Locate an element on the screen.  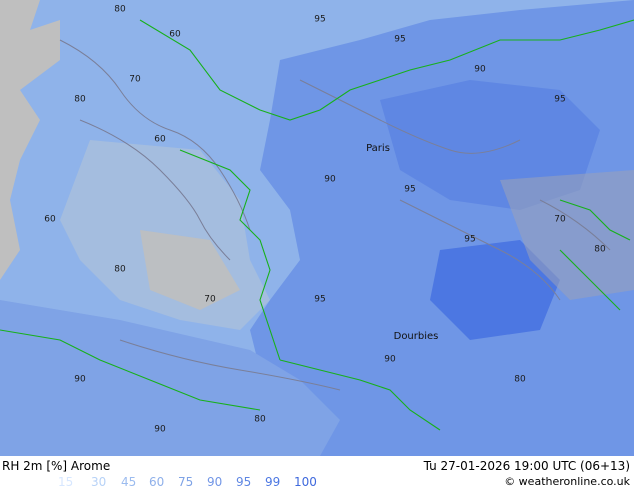
legend-value: 90 is located at coordinates (215, 482).